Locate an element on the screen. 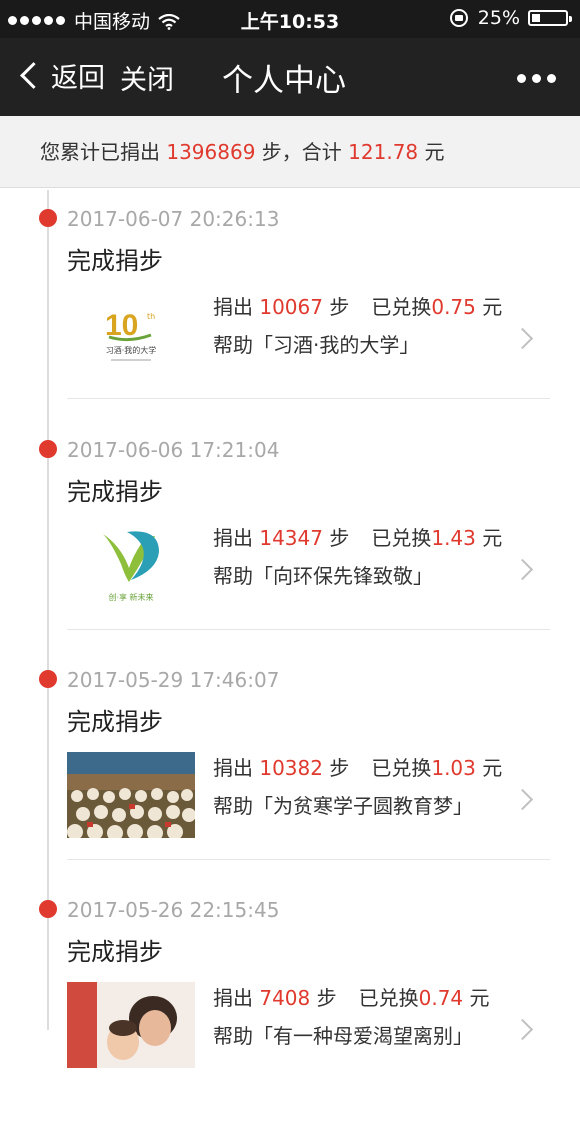 The width and height of the screenshot is (580, 1130). record-project: 帮助「为贫寒学子圆教育梦」 is located at coordinates (343, 806).